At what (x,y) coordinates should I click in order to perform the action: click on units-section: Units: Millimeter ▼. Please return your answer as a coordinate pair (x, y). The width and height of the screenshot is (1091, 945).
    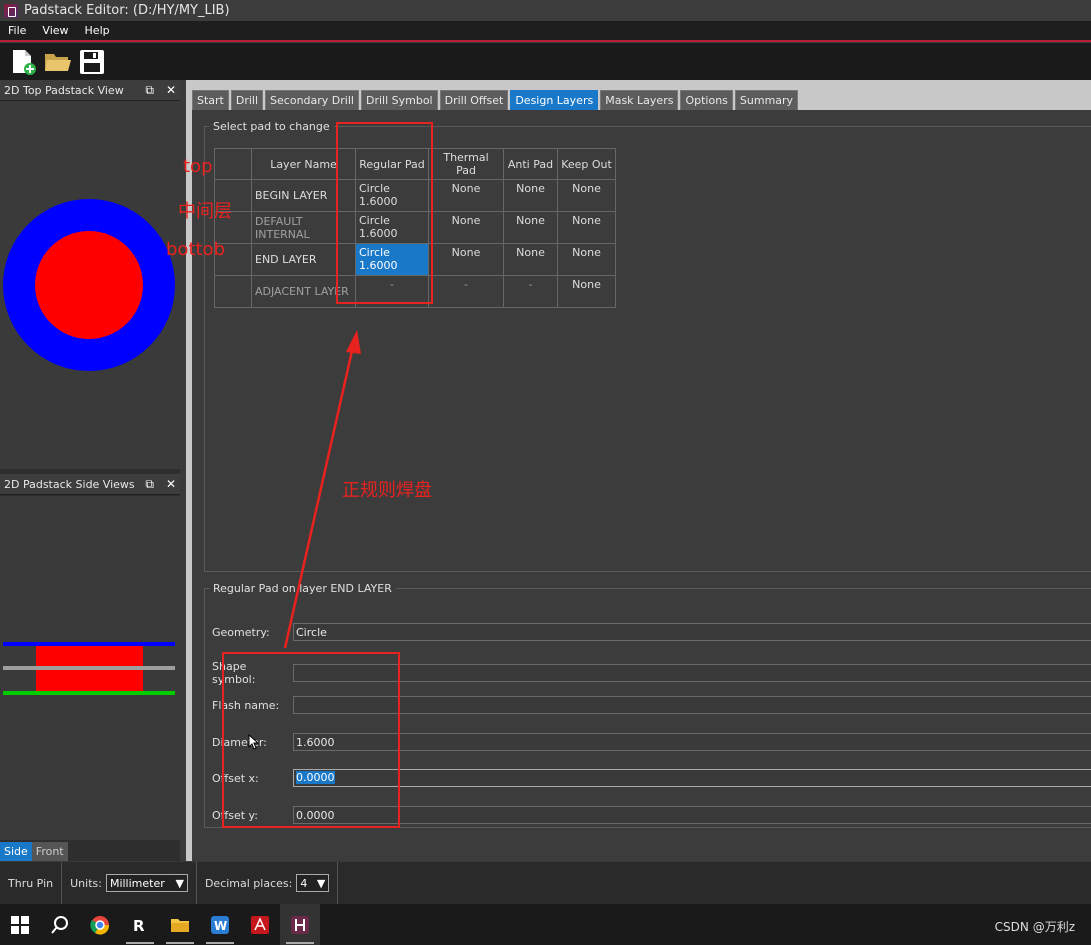
    Looking at the image, I should click on (129, 883).